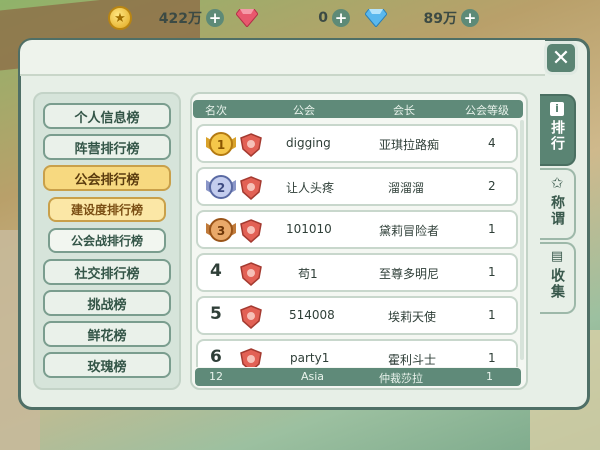  What do you see at coordinates (107, 334) in the screenshot?
I see `nav-flower-ranking: 鲜花榜` at bounding box center [107, 334].